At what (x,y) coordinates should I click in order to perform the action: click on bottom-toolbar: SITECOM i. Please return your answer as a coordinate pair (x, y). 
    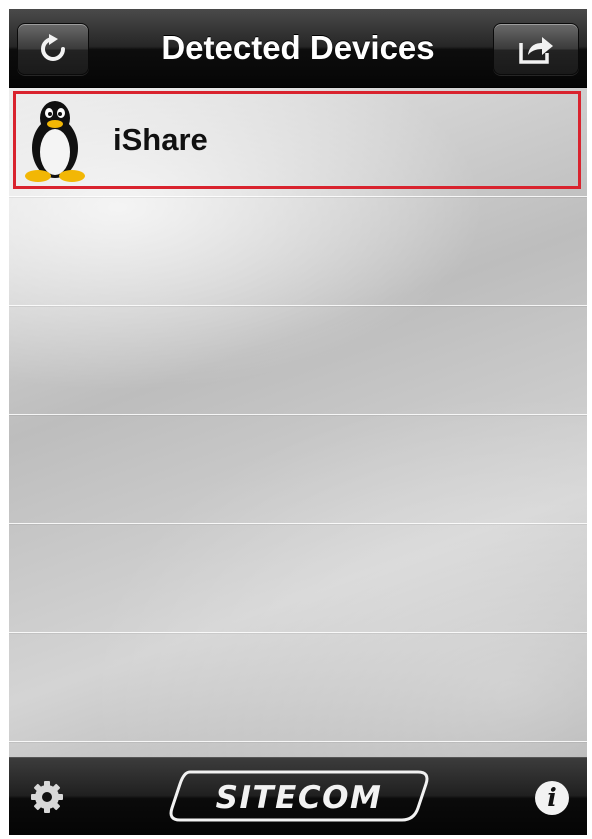
    Looking at the image, I should click on (298, 796).